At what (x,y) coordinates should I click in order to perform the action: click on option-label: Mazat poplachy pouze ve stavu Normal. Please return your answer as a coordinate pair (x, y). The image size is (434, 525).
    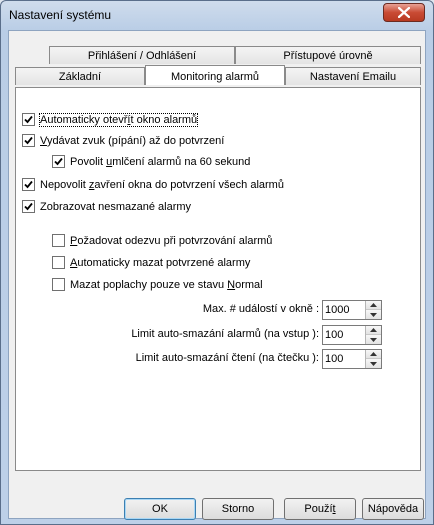
    Looking at the image, I should click on (166, 284).